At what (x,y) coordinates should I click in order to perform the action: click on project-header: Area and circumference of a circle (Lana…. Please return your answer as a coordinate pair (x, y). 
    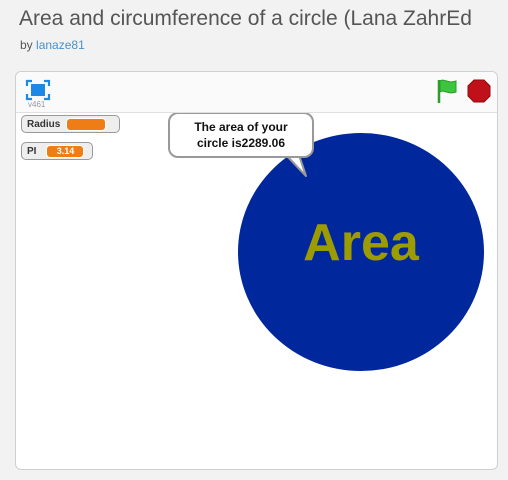
    Looking at the image, I should click on (254, 32).